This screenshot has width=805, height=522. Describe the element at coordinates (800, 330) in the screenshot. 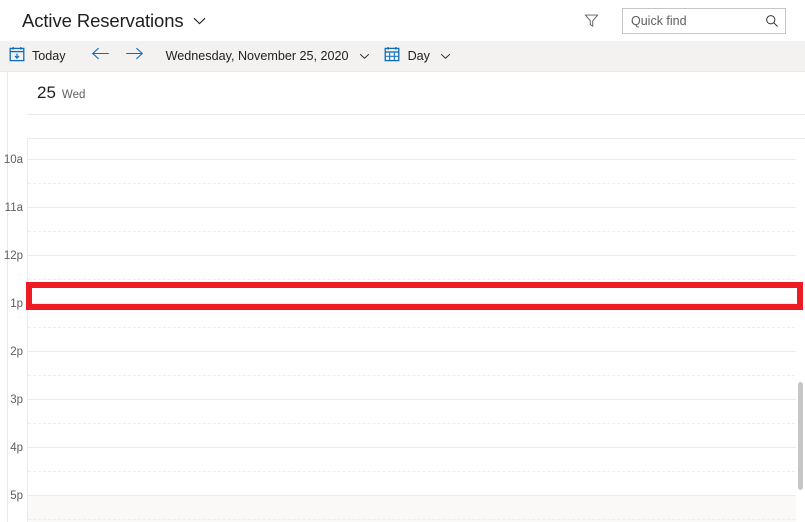

I see `vertical-scrollbar` at that location.